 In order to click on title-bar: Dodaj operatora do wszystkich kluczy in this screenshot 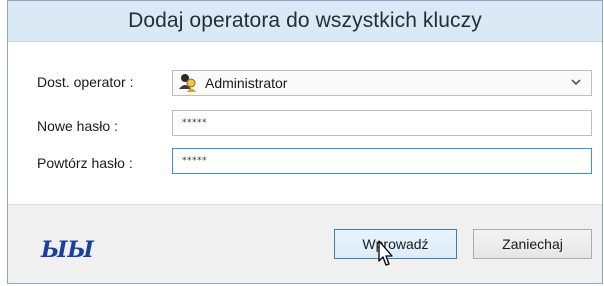, I will do `click(305, 21)`.